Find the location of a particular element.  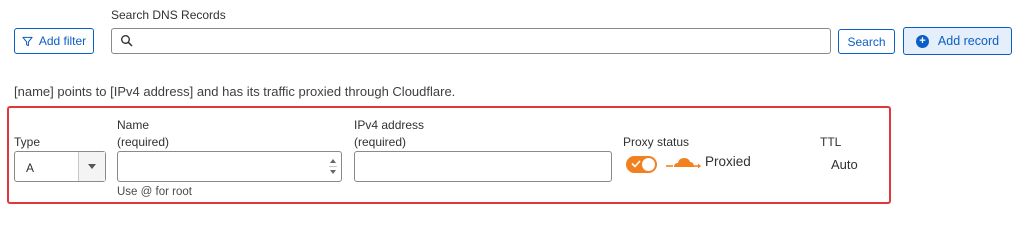

search-label: Search DNS Records is located at coordinates (168, 15).